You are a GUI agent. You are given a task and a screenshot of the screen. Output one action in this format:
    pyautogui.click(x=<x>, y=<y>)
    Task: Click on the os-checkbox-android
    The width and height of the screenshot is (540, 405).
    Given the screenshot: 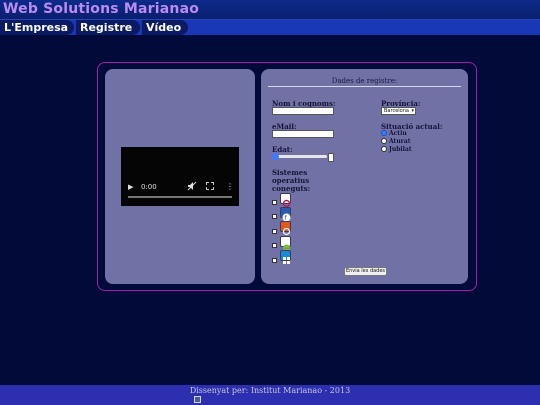 What is the action you would take?
    pyautogui.click(x=274, y=245)
    